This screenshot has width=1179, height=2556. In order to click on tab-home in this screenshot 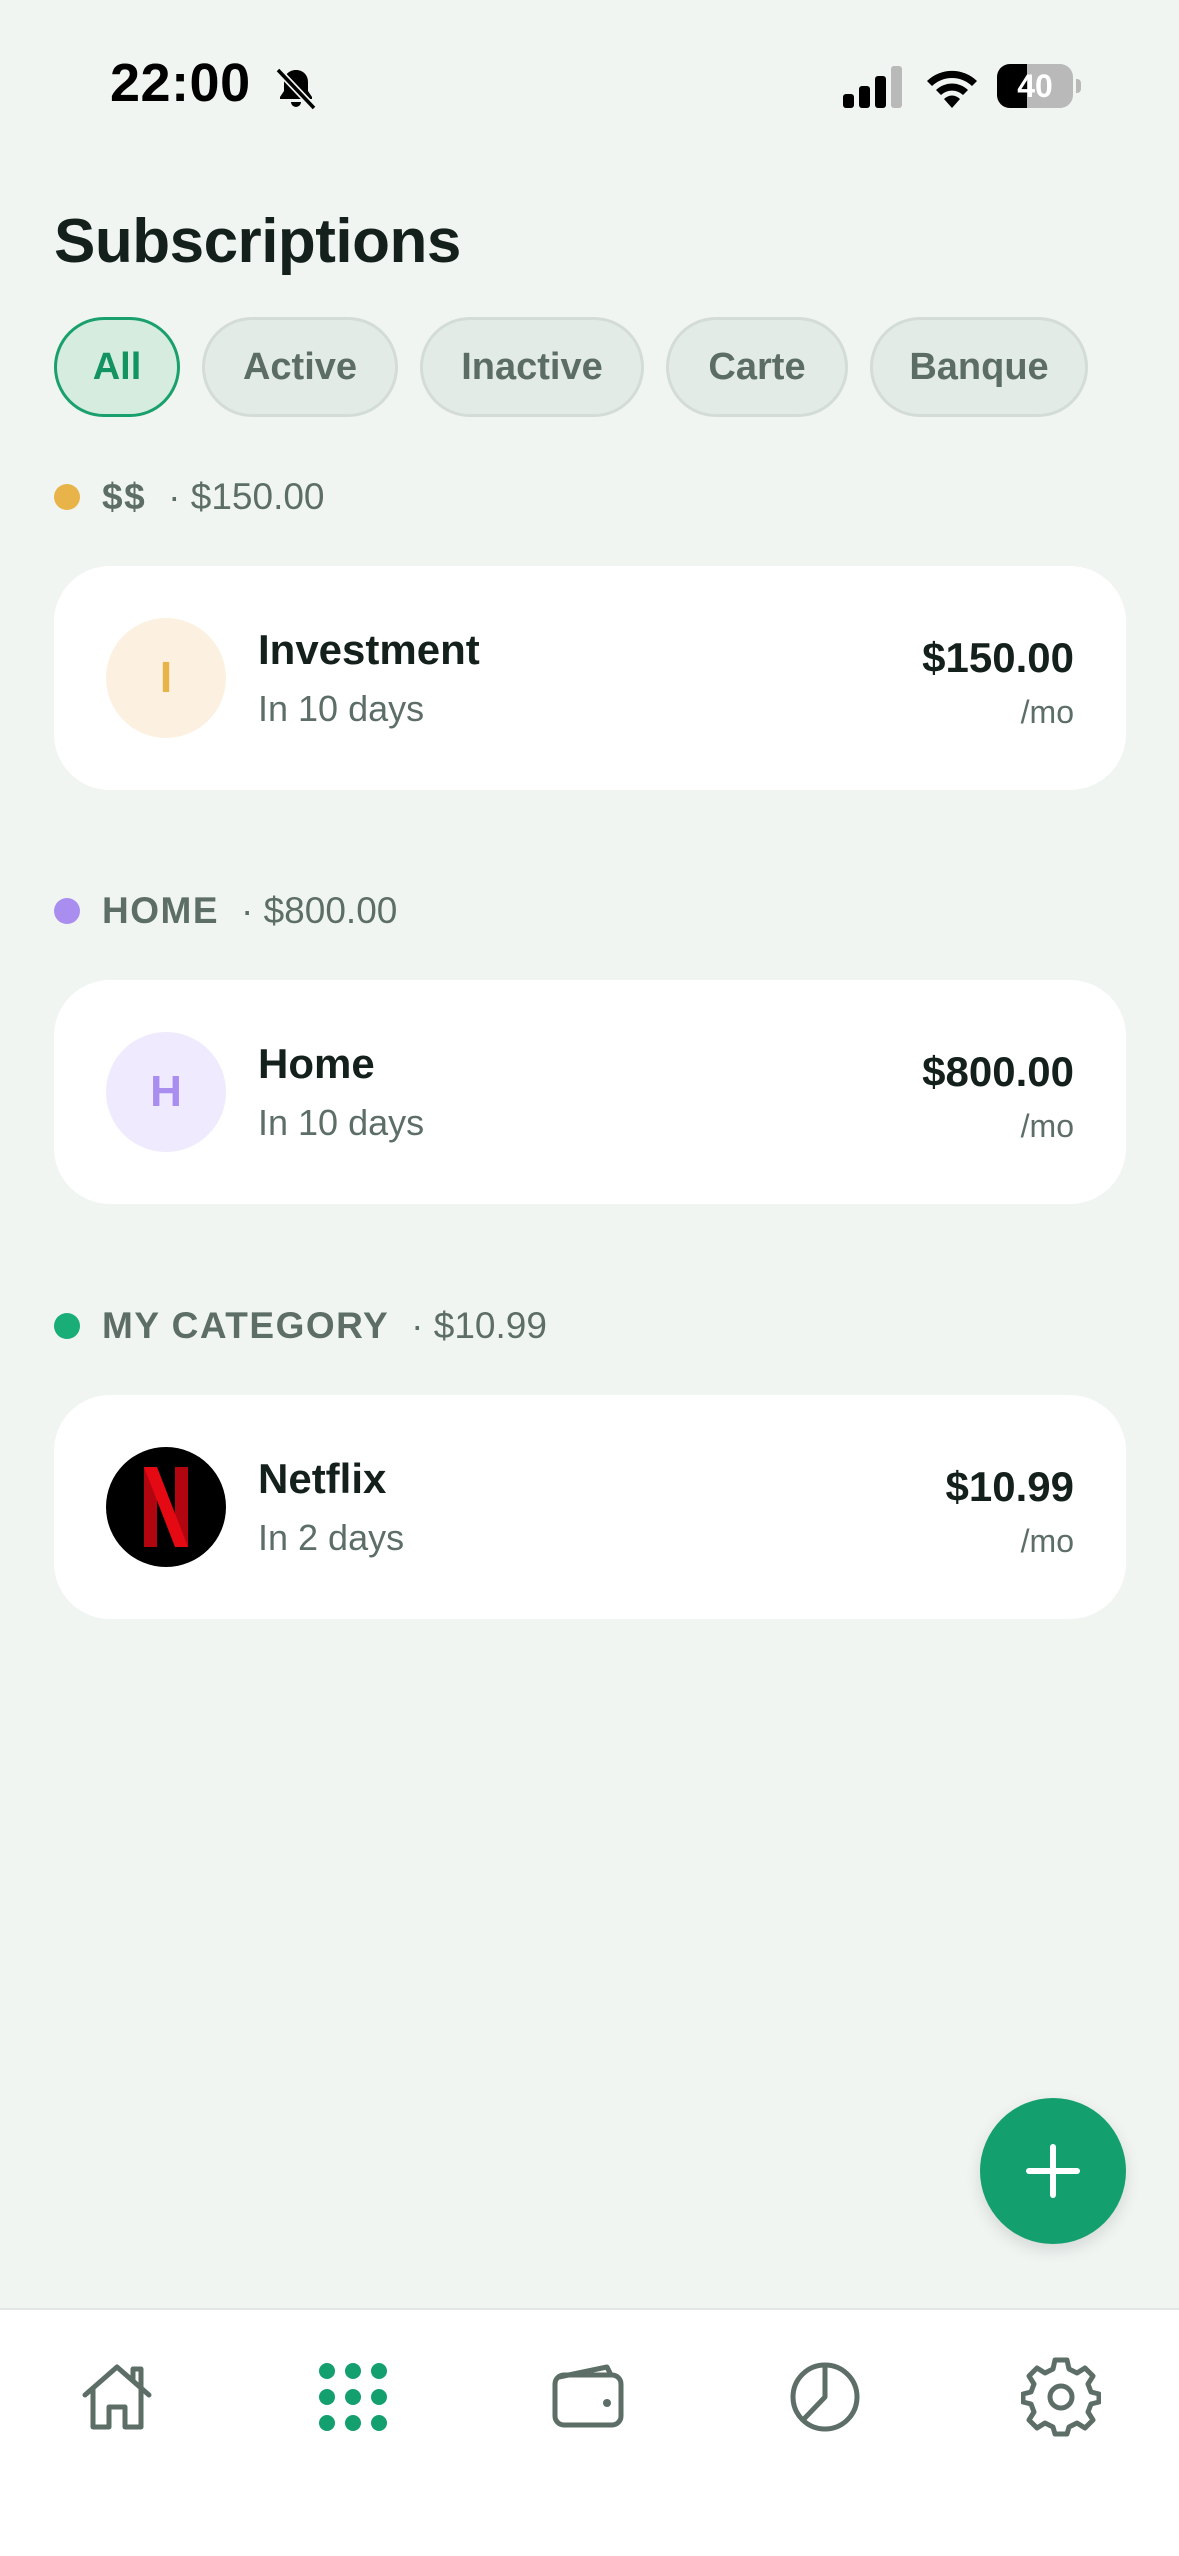, I will do `click(117, 2397)`.